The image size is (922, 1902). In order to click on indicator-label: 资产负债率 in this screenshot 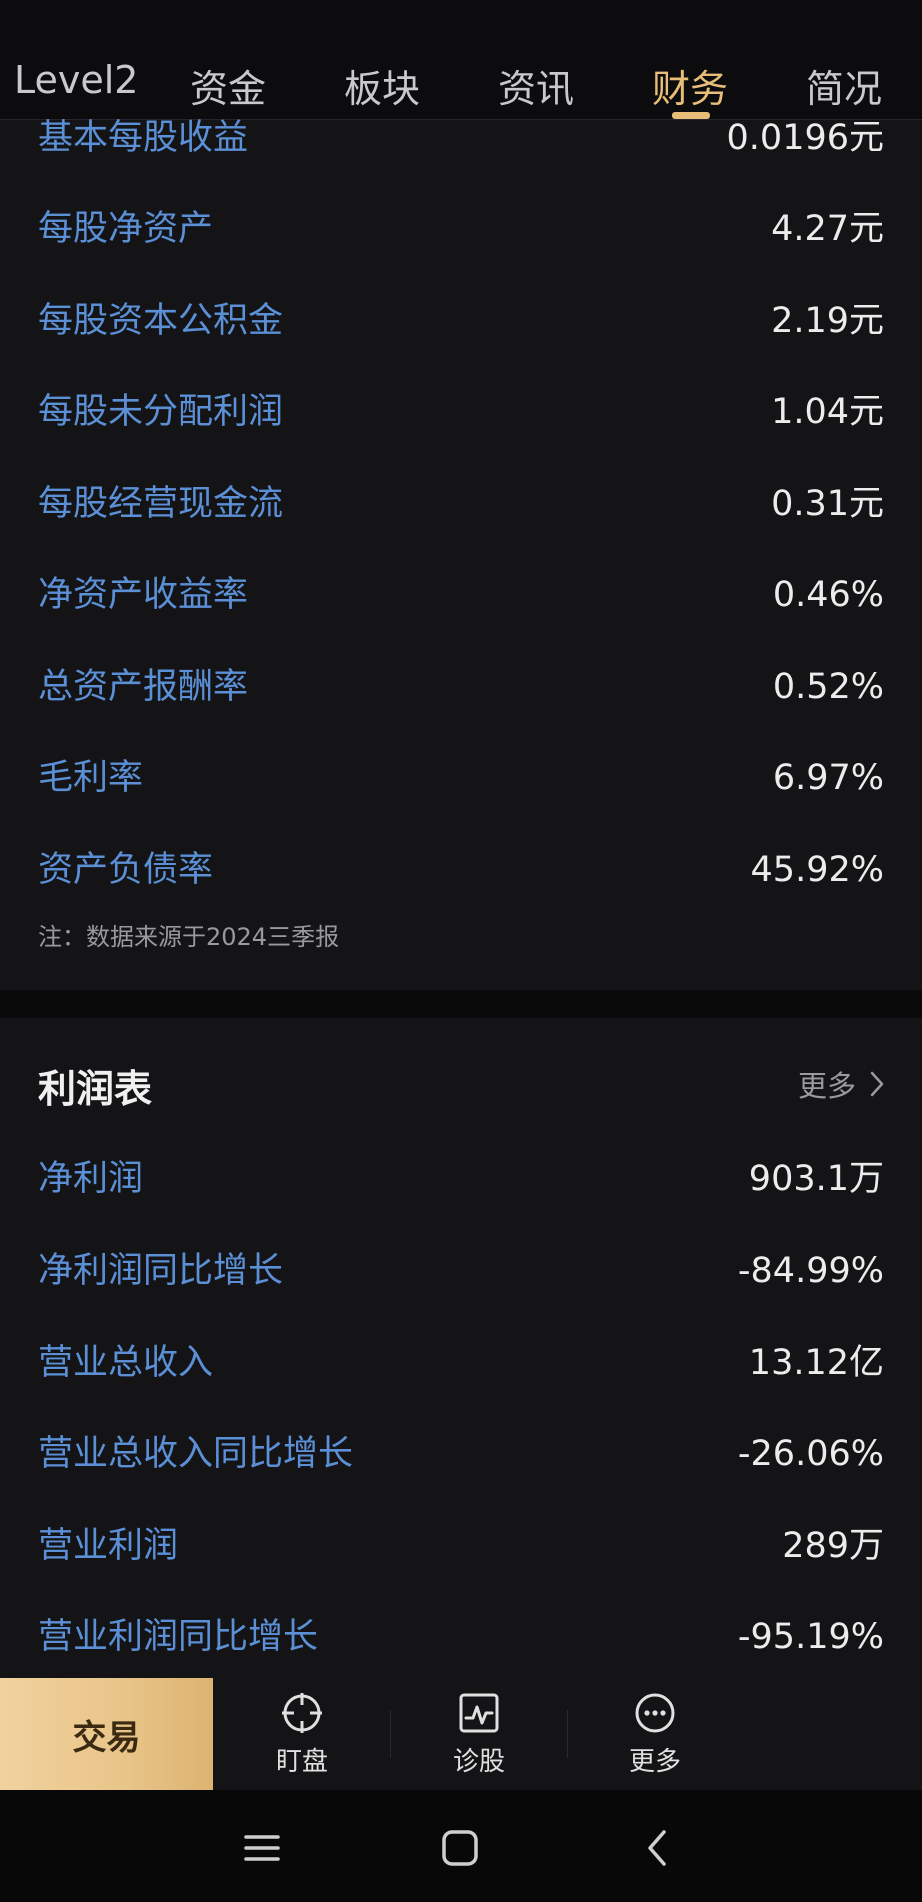, I will do `click(126, 870)`.